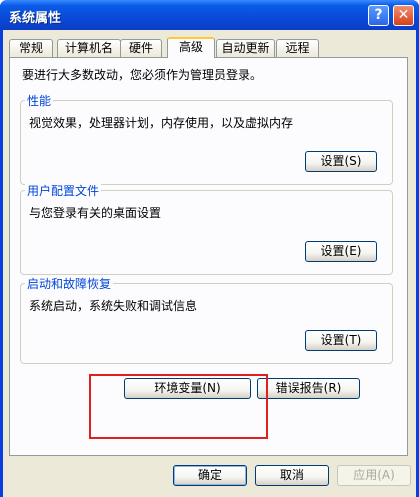  What do you see at coordinates (39, 100) in the screenshot?
I see `performance-group-title: 性能` at bounding box center [39, 100].